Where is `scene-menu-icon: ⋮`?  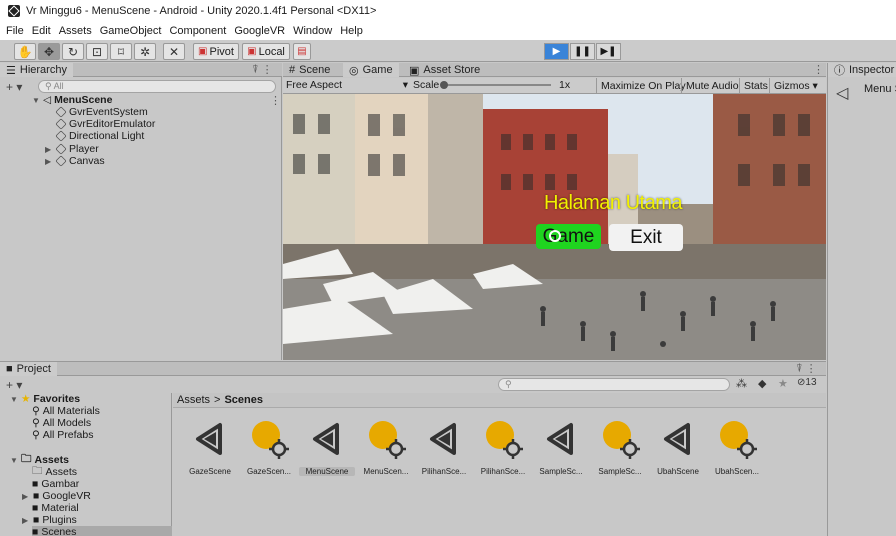
scene-menu-icon: ⋮ is located at coordinates (275, 100).